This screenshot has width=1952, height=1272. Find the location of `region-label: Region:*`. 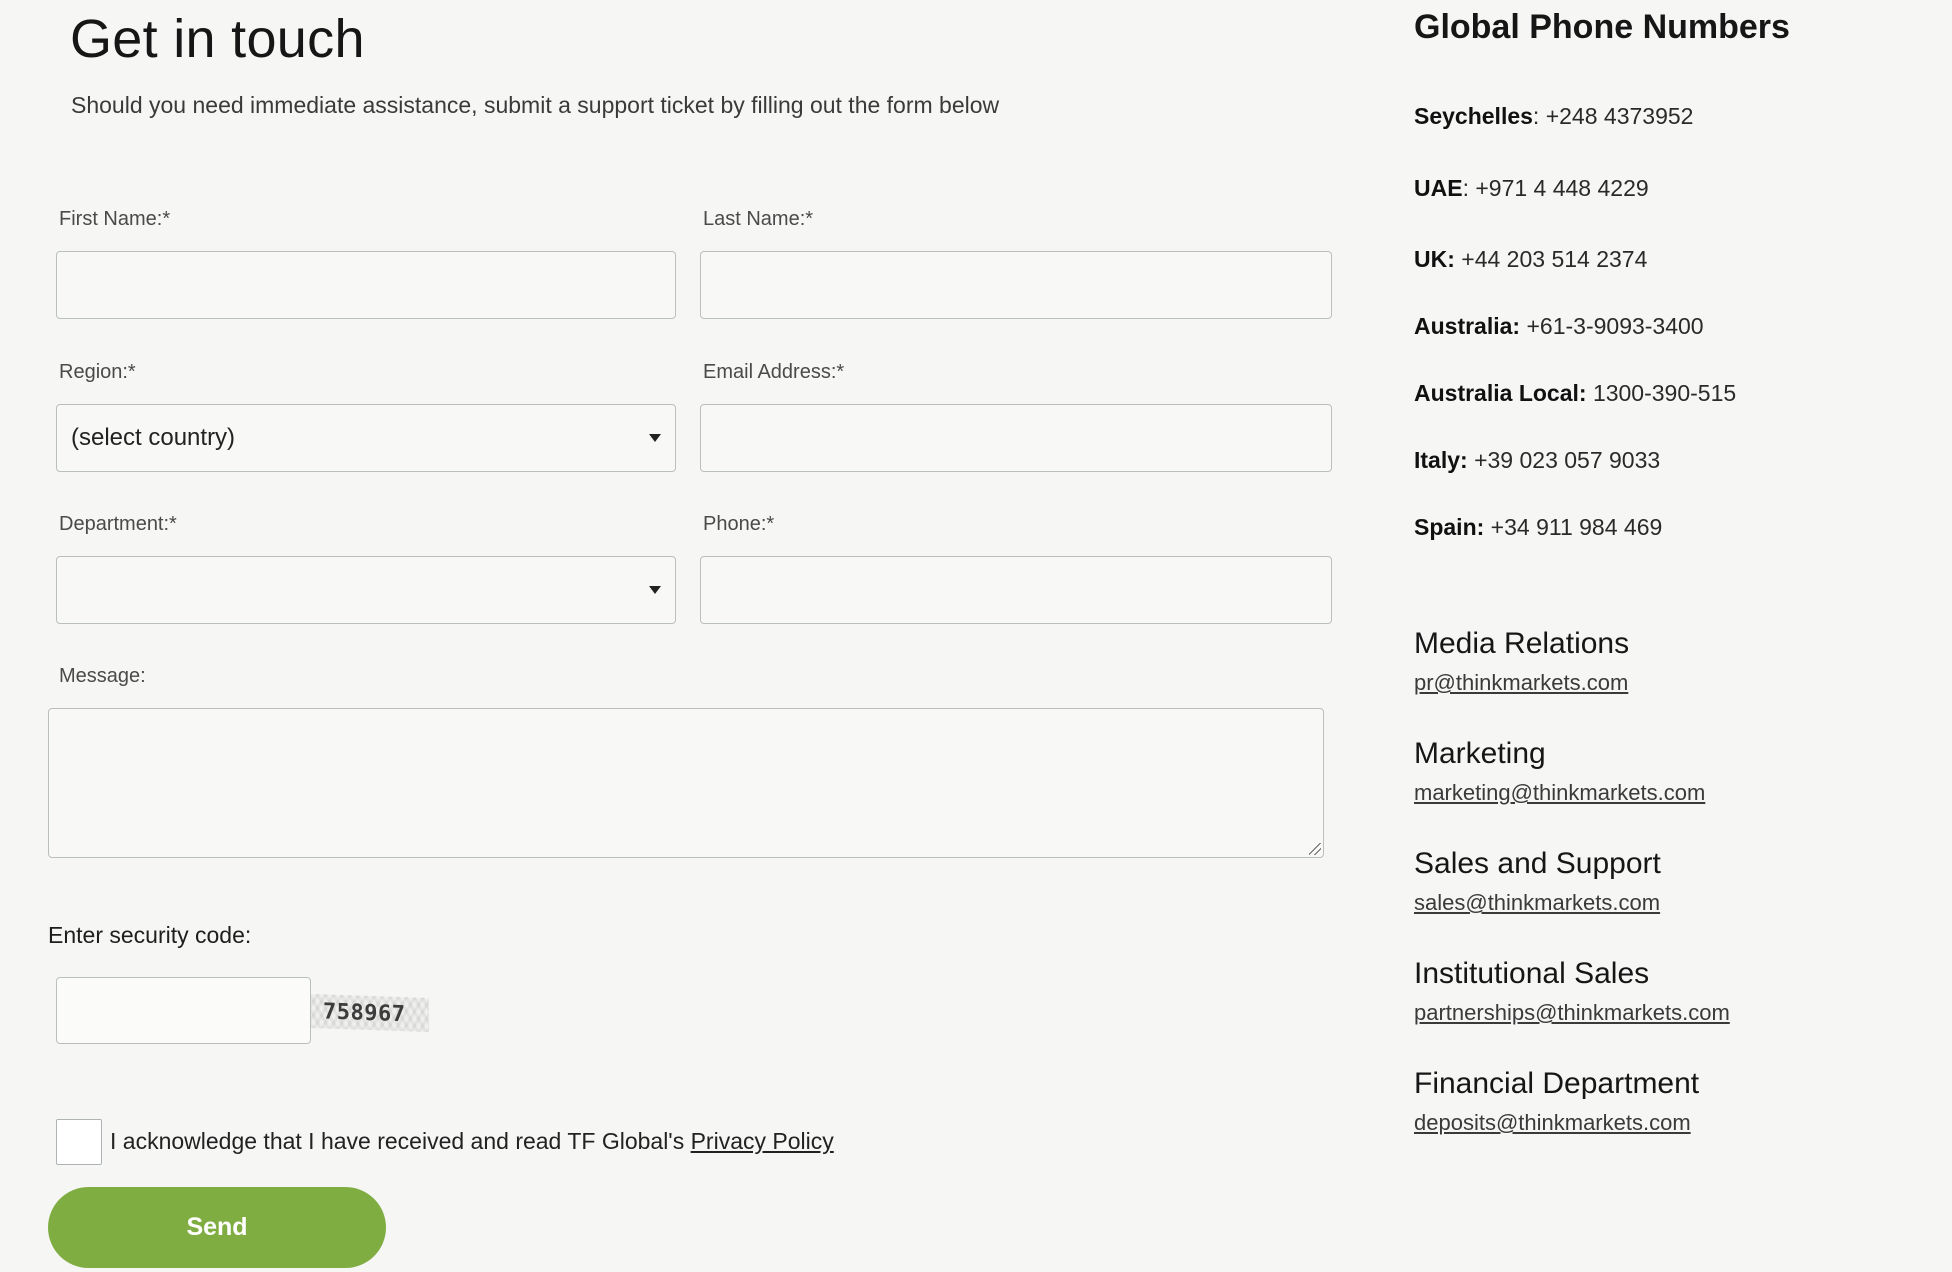

region-label: Region:* is located at coordinates (97, 372).